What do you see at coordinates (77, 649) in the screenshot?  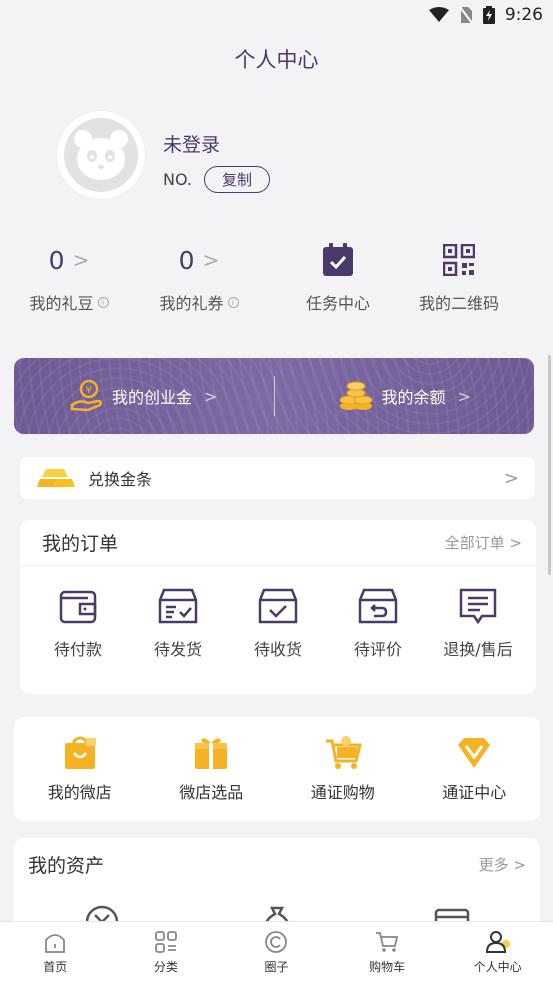 I see `pending-payment-label: 待付款` at bounding box center [77, 649].